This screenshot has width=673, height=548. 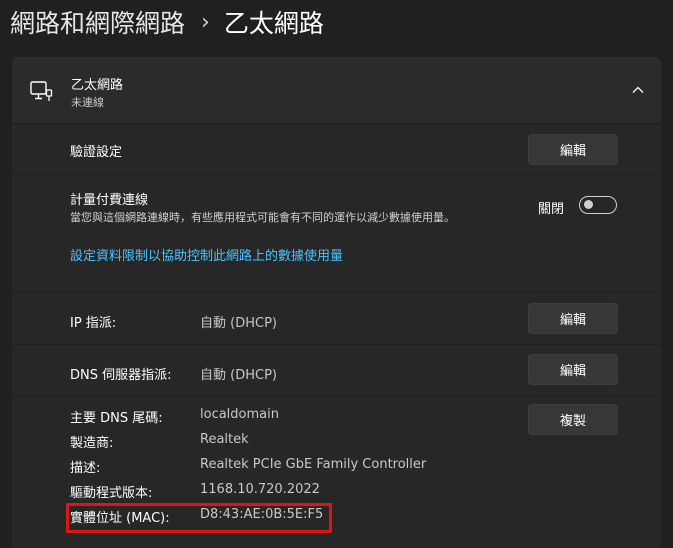 What do you see at coordinates (239, 414) in the screenshot?
I see `dns-suffix-value: localdomain` at bounding box center [239, 414].